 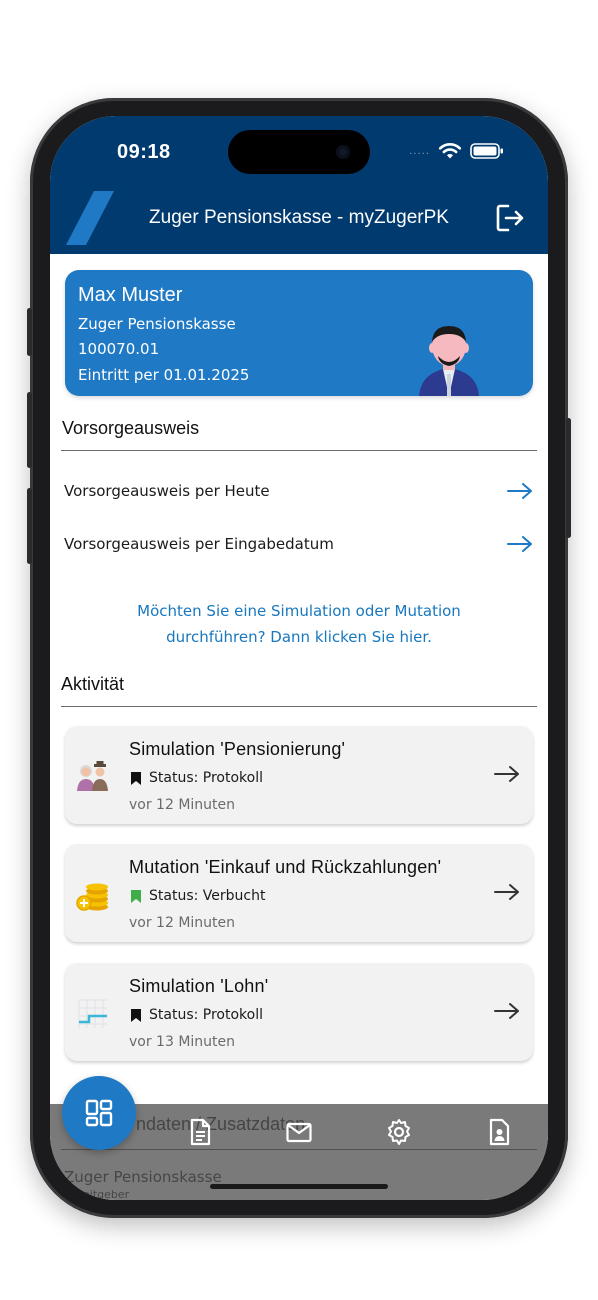 What do you see at coordinates (29, 430) in the screenshot?
I see `volume-up-button` at bounding box center [29, 430].